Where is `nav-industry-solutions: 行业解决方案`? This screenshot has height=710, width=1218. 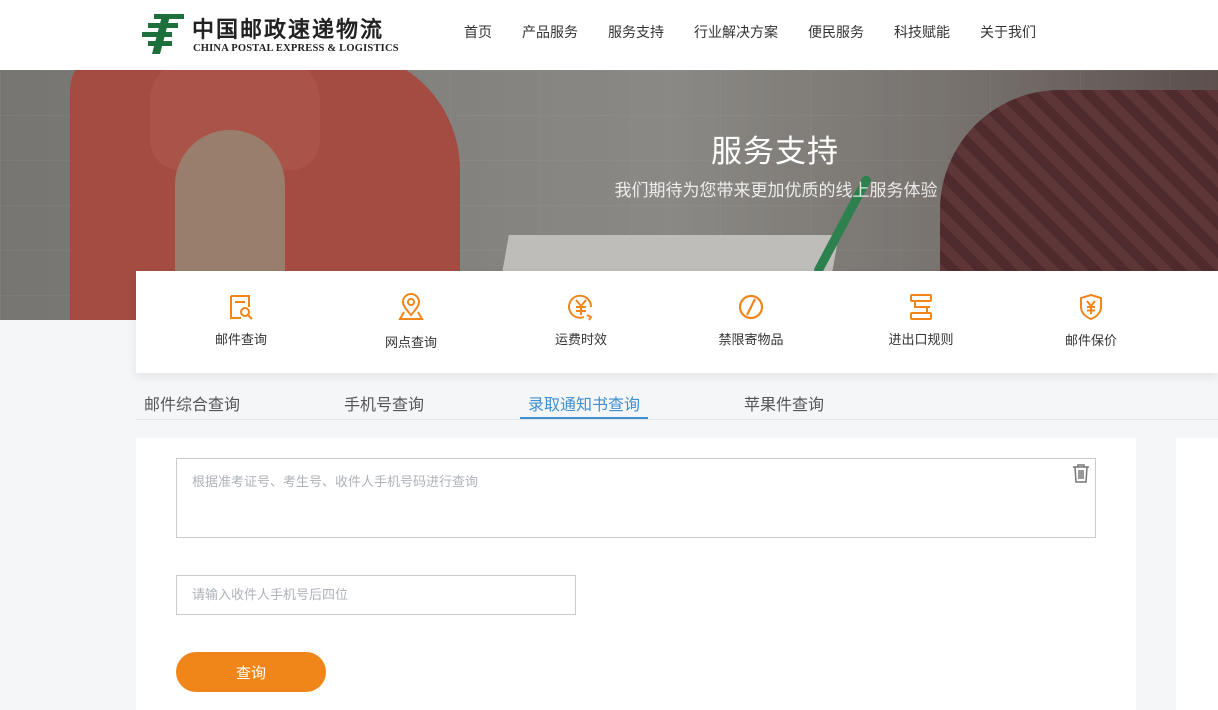
nav-industry-solutions: 行业解决方案 is located at coordinates (736, 32).